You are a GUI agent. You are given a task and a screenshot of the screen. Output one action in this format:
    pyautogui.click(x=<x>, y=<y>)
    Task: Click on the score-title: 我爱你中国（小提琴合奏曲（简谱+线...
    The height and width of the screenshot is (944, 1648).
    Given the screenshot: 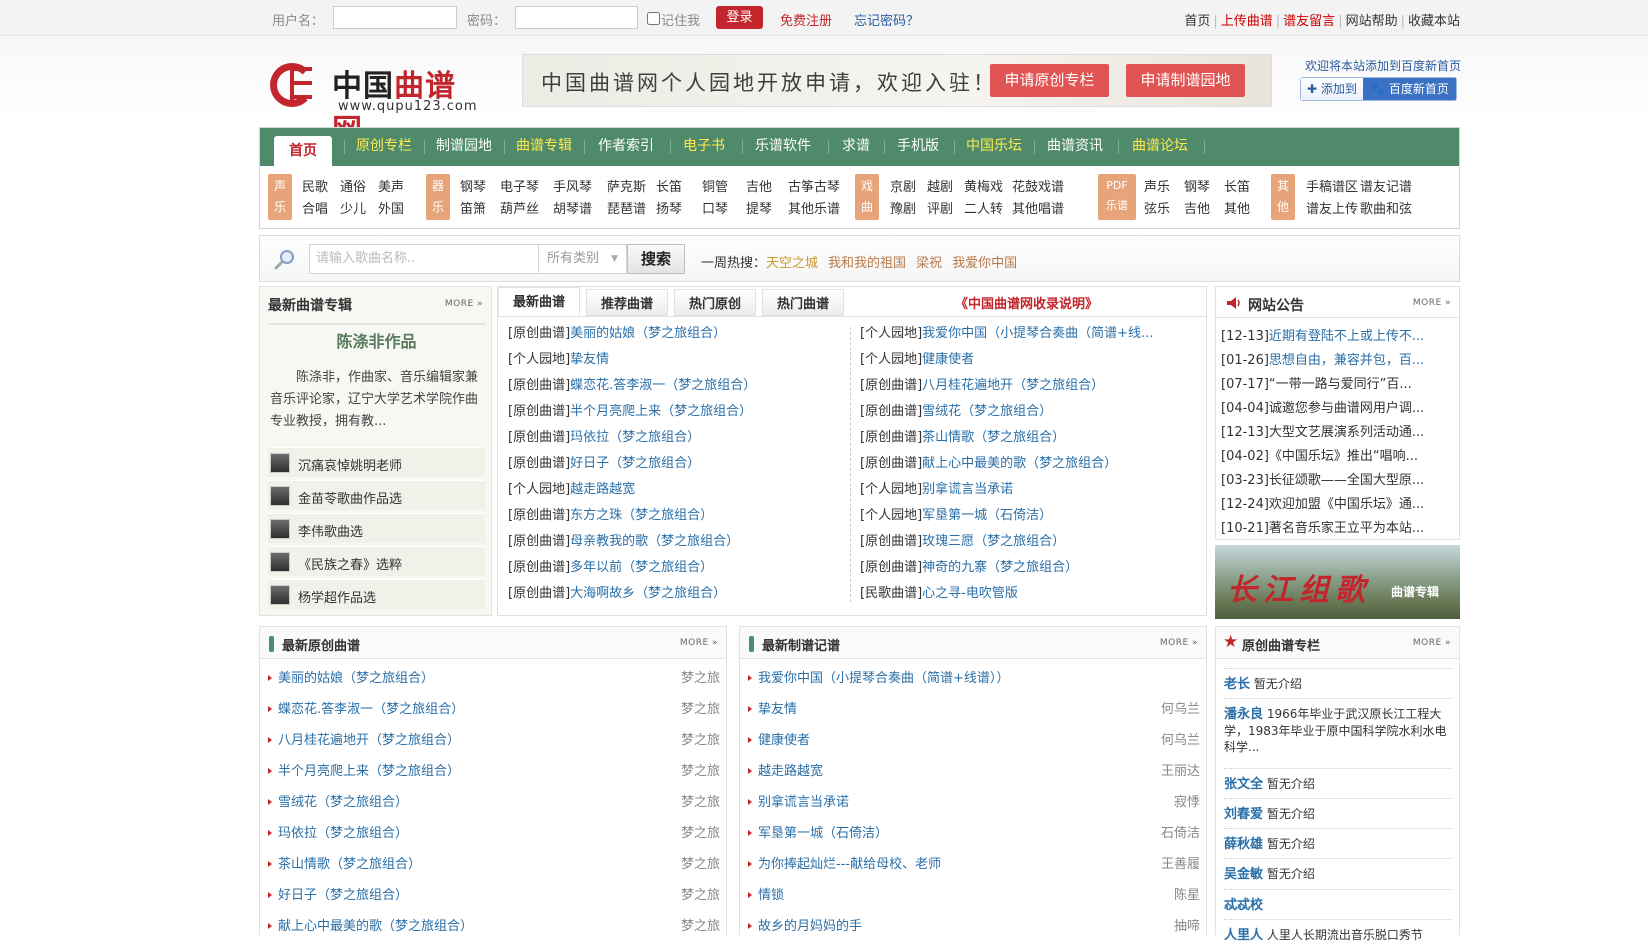 What is the action you would take?
    pyautogui.click(x=1037, y=333)
    